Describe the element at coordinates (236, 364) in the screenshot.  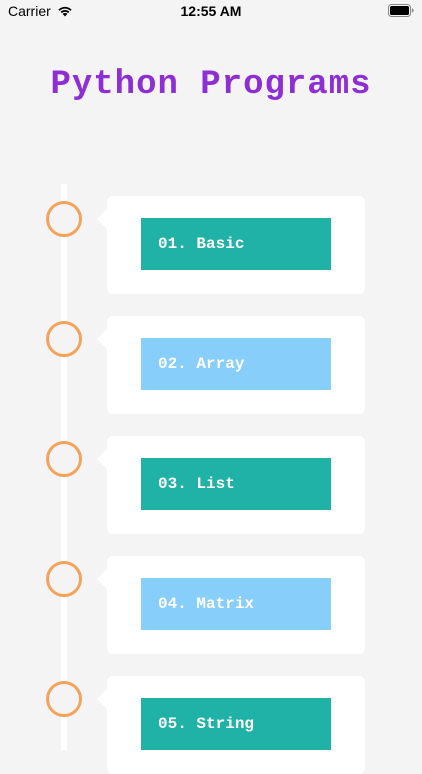
I see `program-category-button: 02. Array` at that location.